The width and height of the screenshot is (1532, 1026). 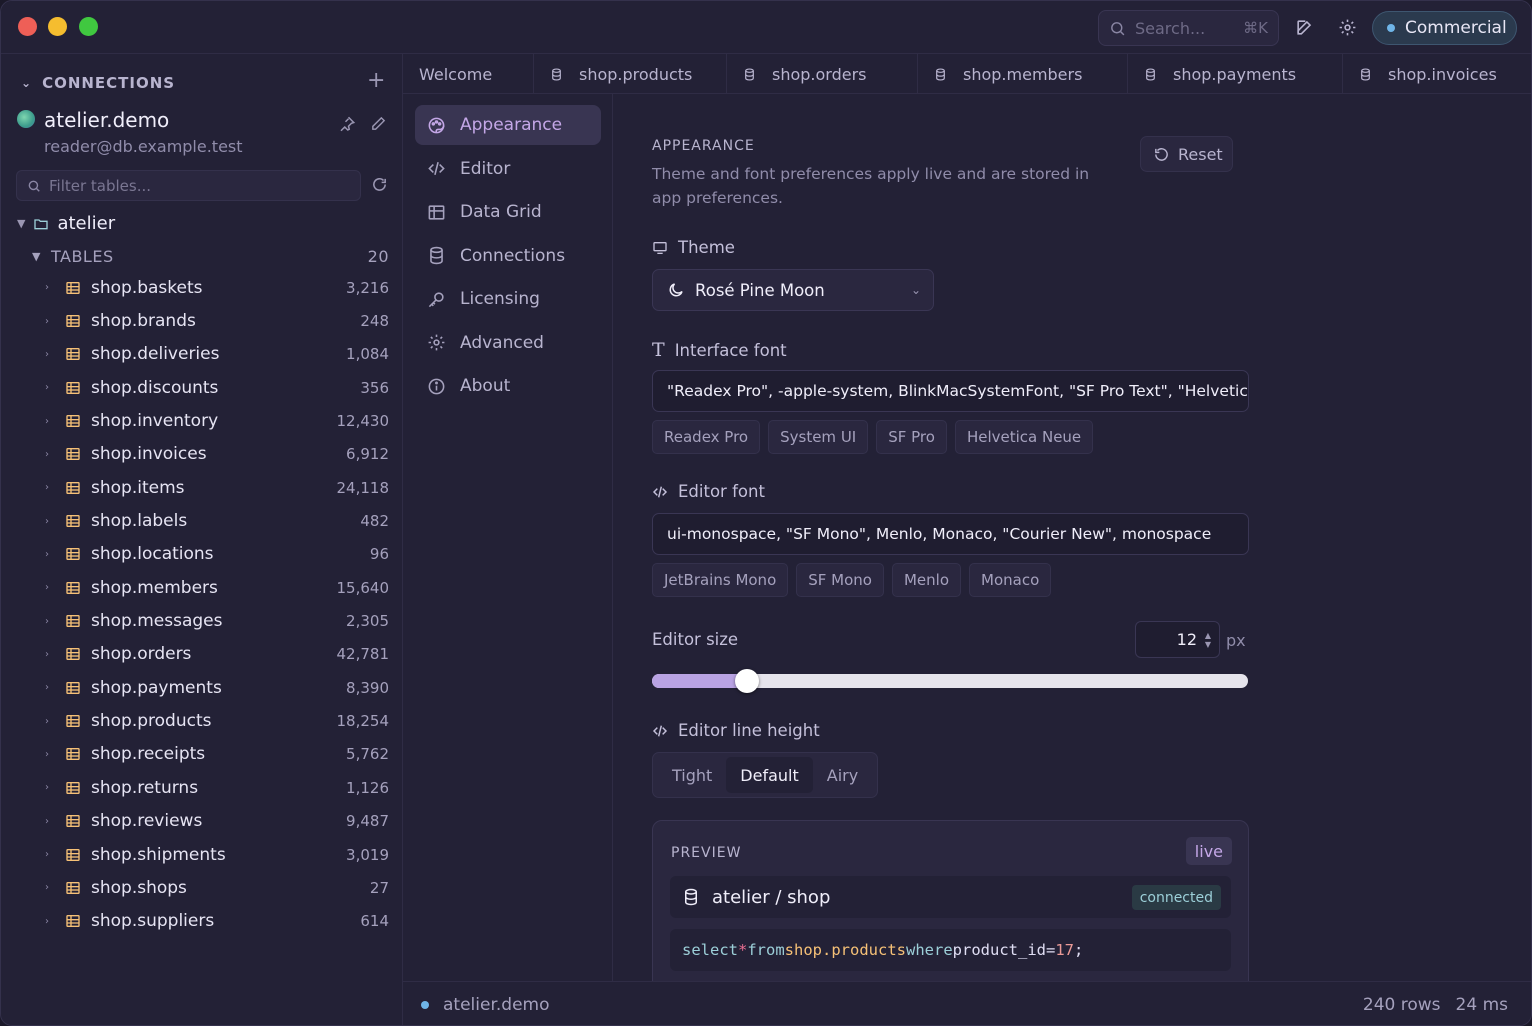 What do you see at coordinates (1188, 28) in the screenshot?
I see `global-search: Search... ⌘K` at bounding box center [1188, 28].